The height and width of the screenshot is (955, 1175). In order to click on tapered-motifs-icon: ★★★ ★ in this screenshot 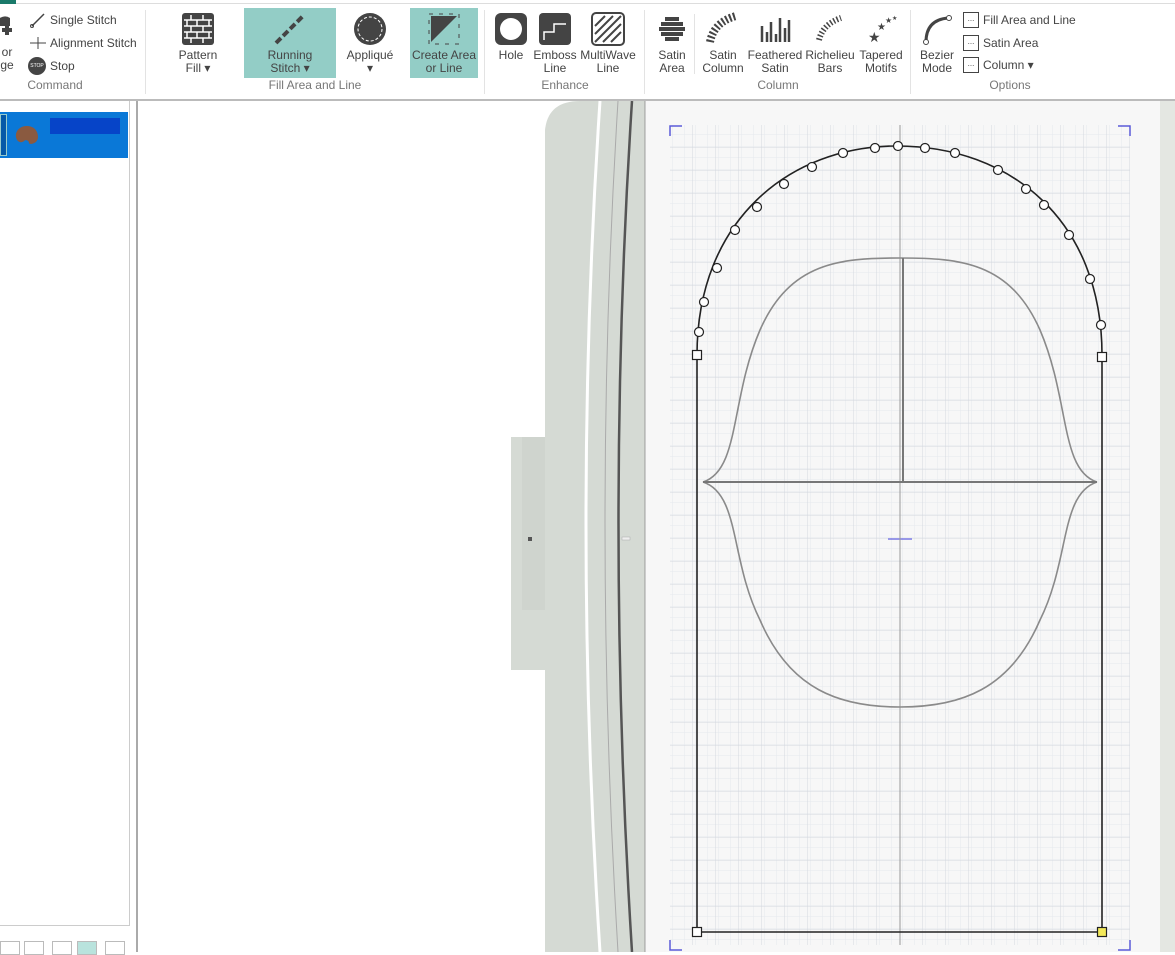, I will do `click(882, 30)`.